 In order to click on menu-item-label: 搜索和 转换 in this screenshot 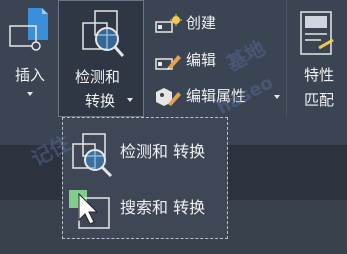, I will do `click(163, 207)`.